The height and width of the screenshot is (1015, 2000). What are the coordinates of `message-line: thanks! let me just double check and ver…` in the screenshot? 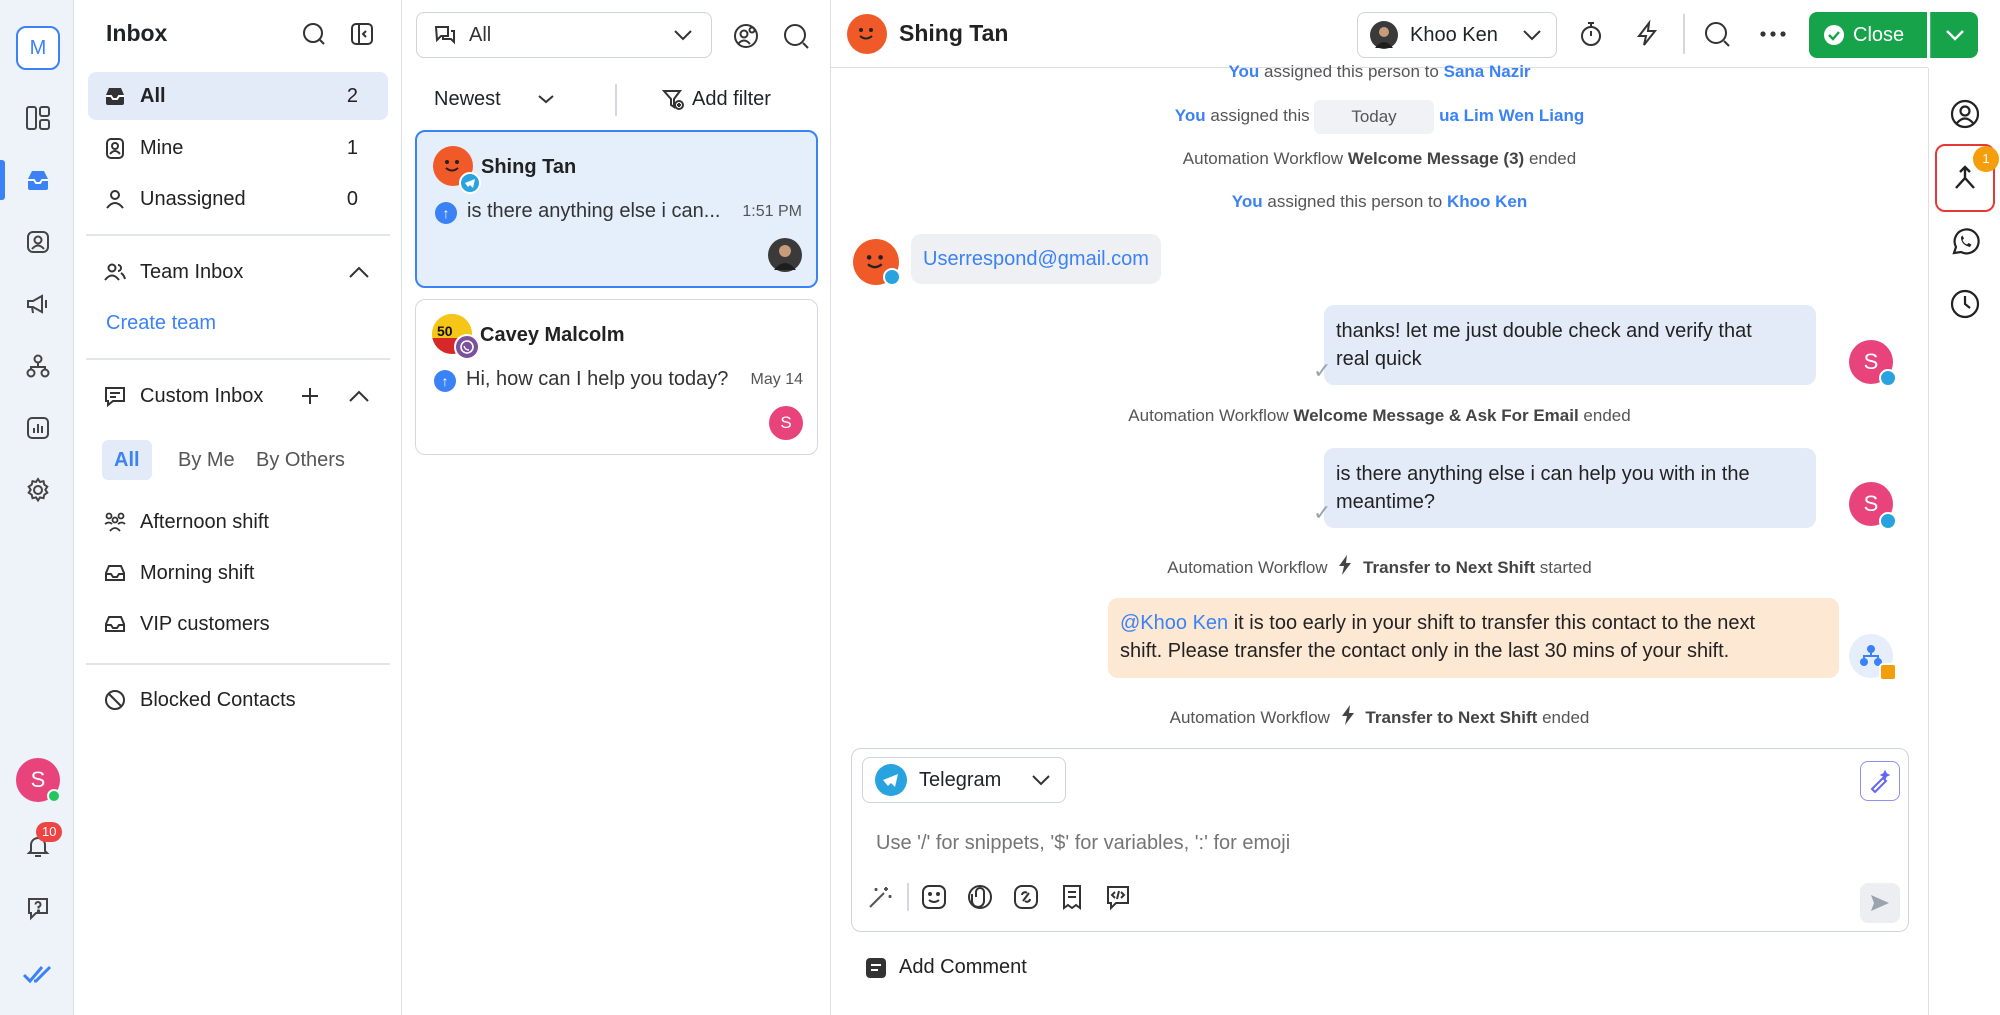 It's located at (1544, 331).